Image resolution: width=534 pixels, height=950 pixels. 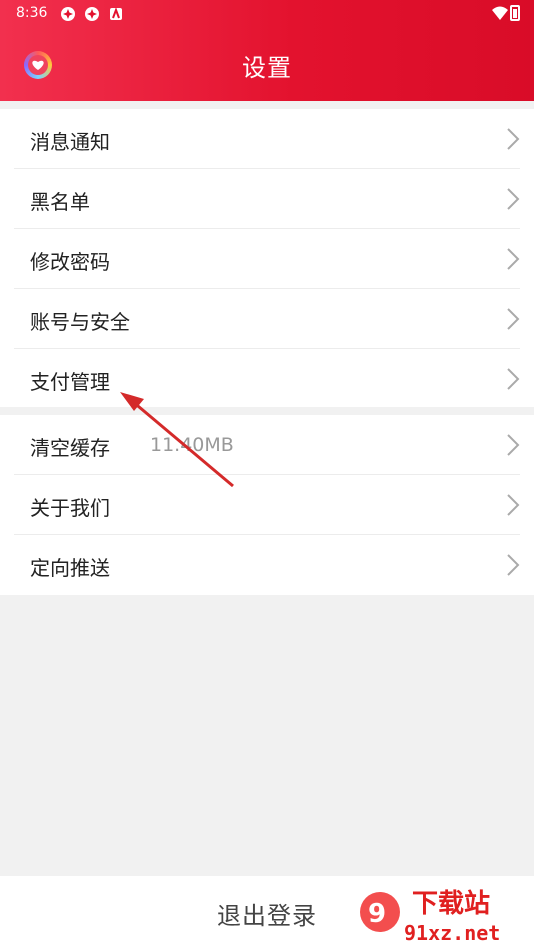 What do you see at coordinates (267, 378) in the screenshot?
I see `settings-item-payment-management: 支付管理` at bounding box center [267, 378].